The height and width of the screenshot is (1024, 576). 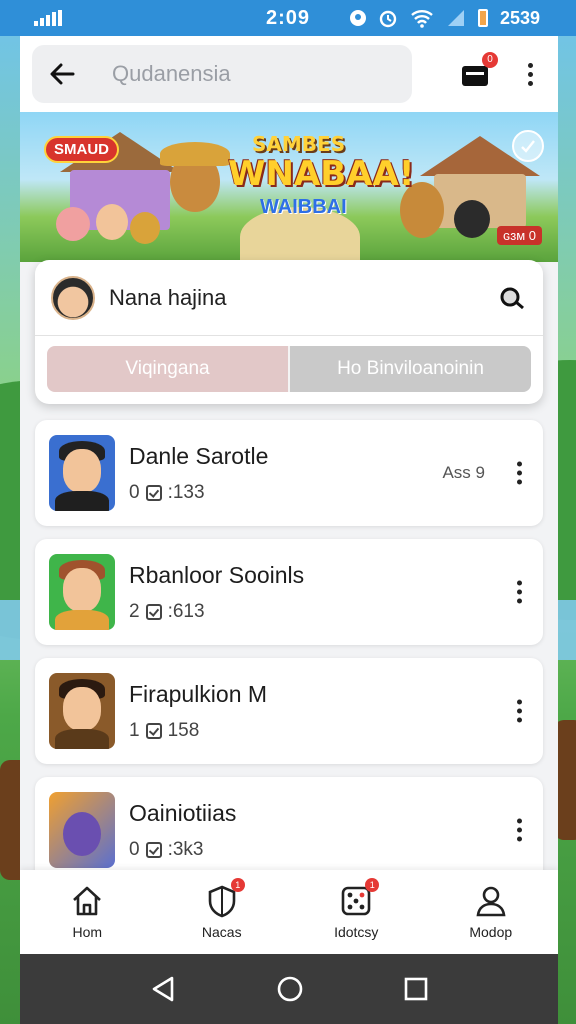 I want to click on promo-banner: SAMBES WNABAA! WAIBBAI SMAUD ɢɜᴍ 0, so click(x=289, y=187).